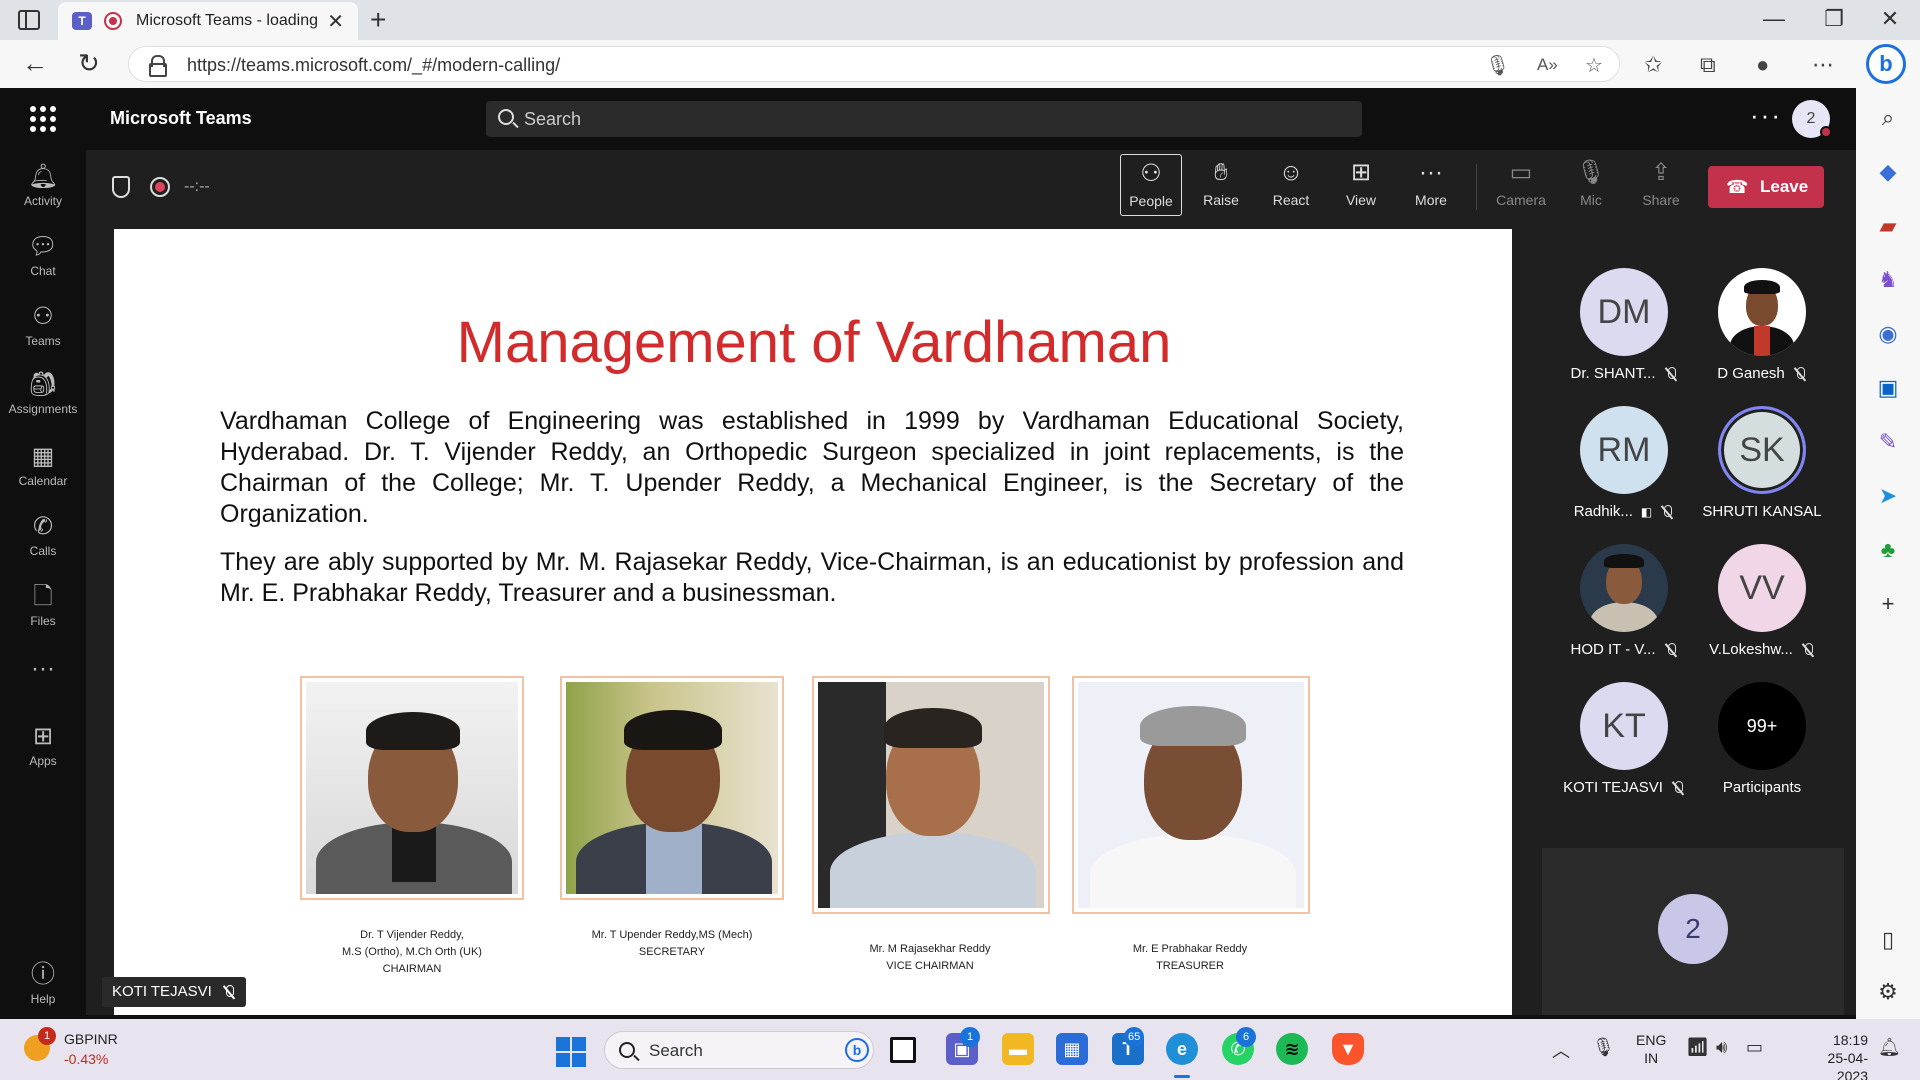 The height and width of the screenshot is (1080, 1920). I want to click on brave-icon: ▼, so click(1348, 1049).